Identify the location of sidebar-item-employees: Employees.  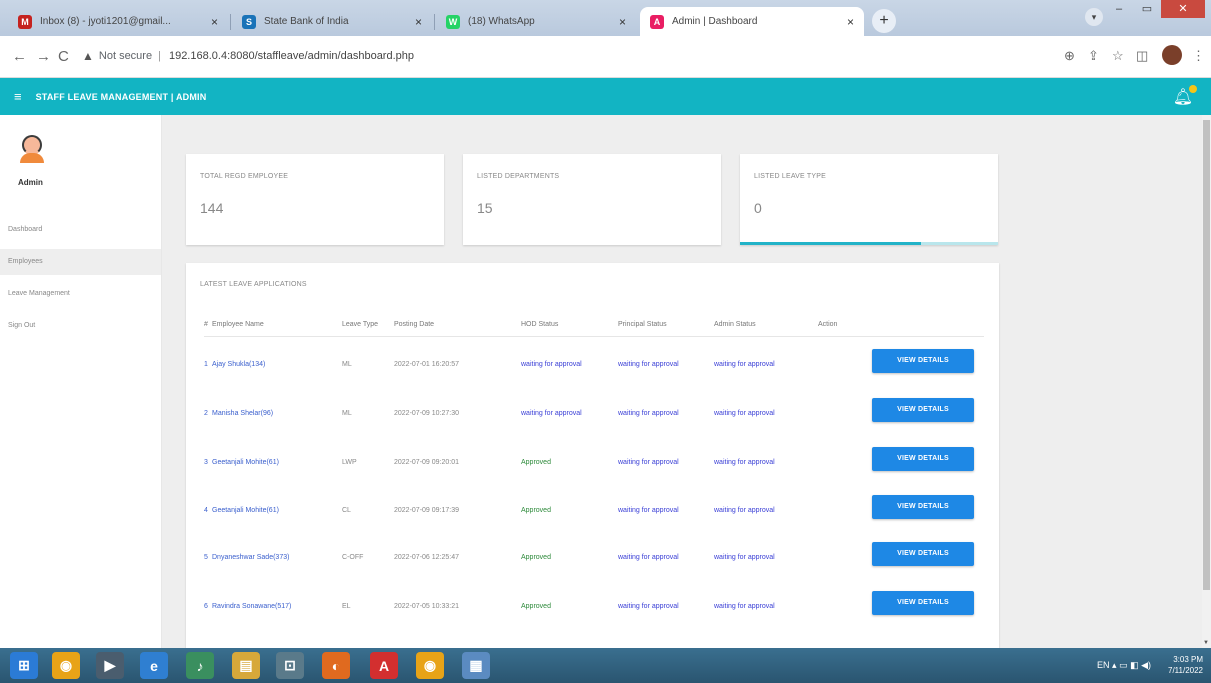
(80, 262).